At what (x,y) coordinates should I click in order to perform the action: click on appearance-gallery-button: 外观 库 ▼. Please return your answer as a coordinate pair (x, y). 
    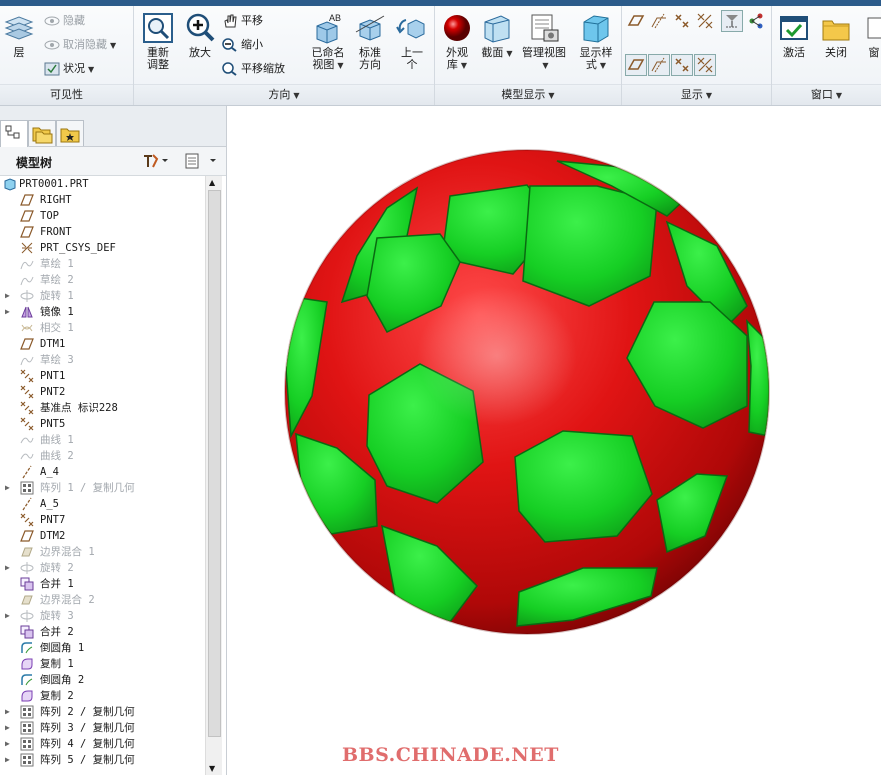
    Looking at the image, I should click on (457, 46).